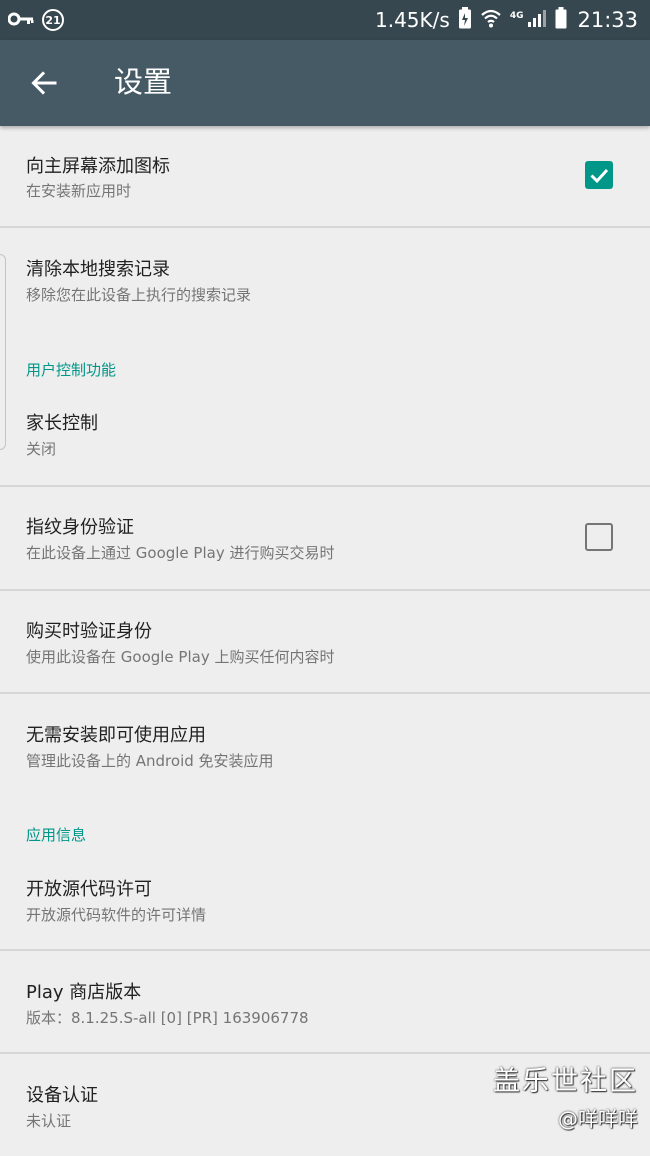 The image size is (650, 1156). Describe the element at coordinates (20, 20) in the screenshot. I see `key-icon` at that location.